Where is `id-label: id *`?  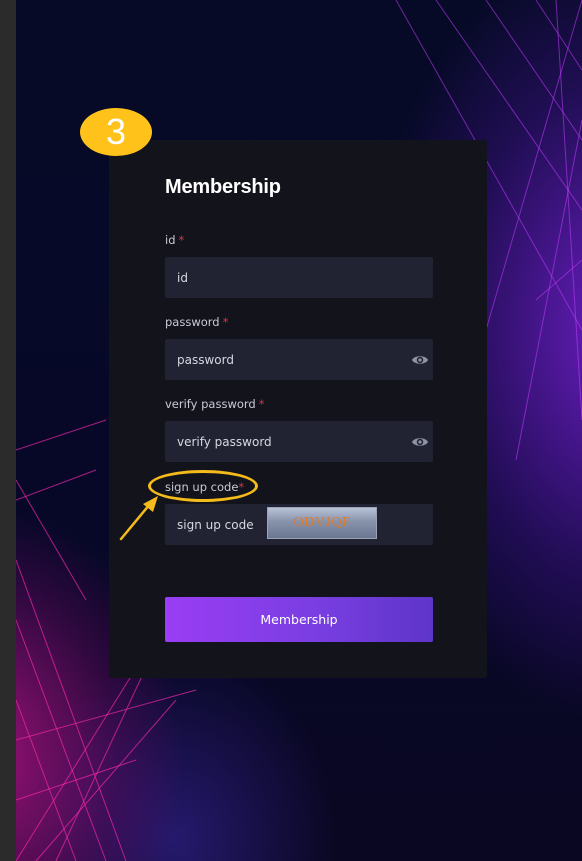
id-label: id * is located at coordinates (175, 240).